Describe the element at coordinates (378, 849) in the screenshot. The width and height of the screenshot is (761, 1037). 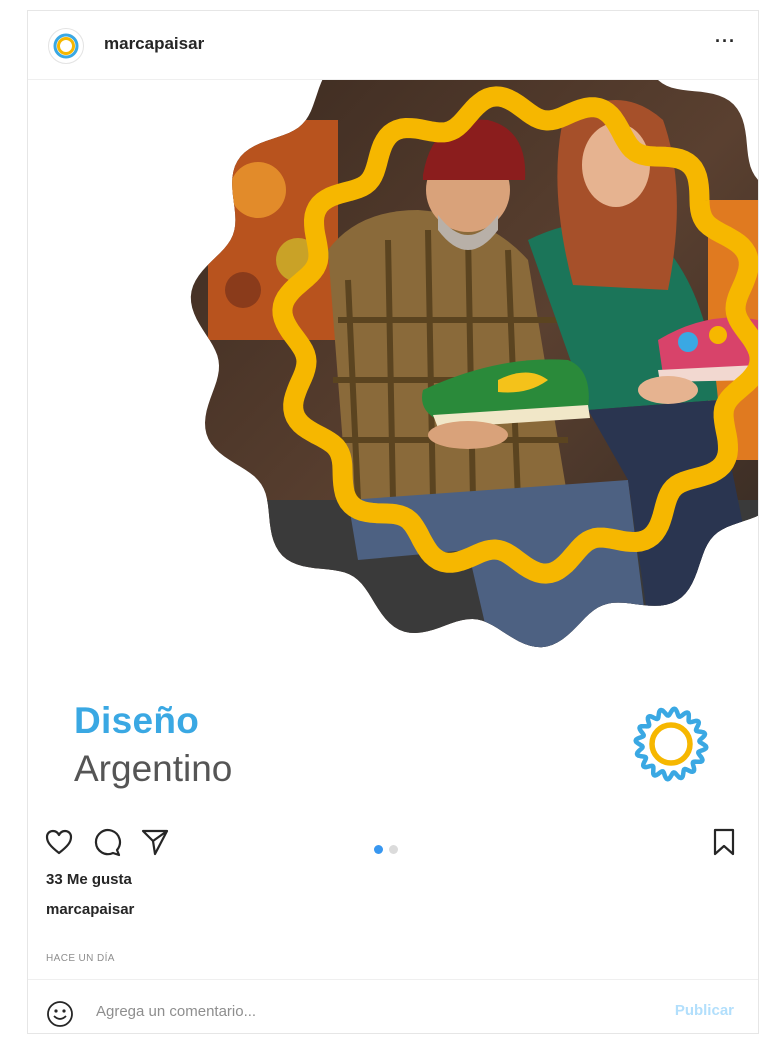
I see `carousel-dot-active` at that location.